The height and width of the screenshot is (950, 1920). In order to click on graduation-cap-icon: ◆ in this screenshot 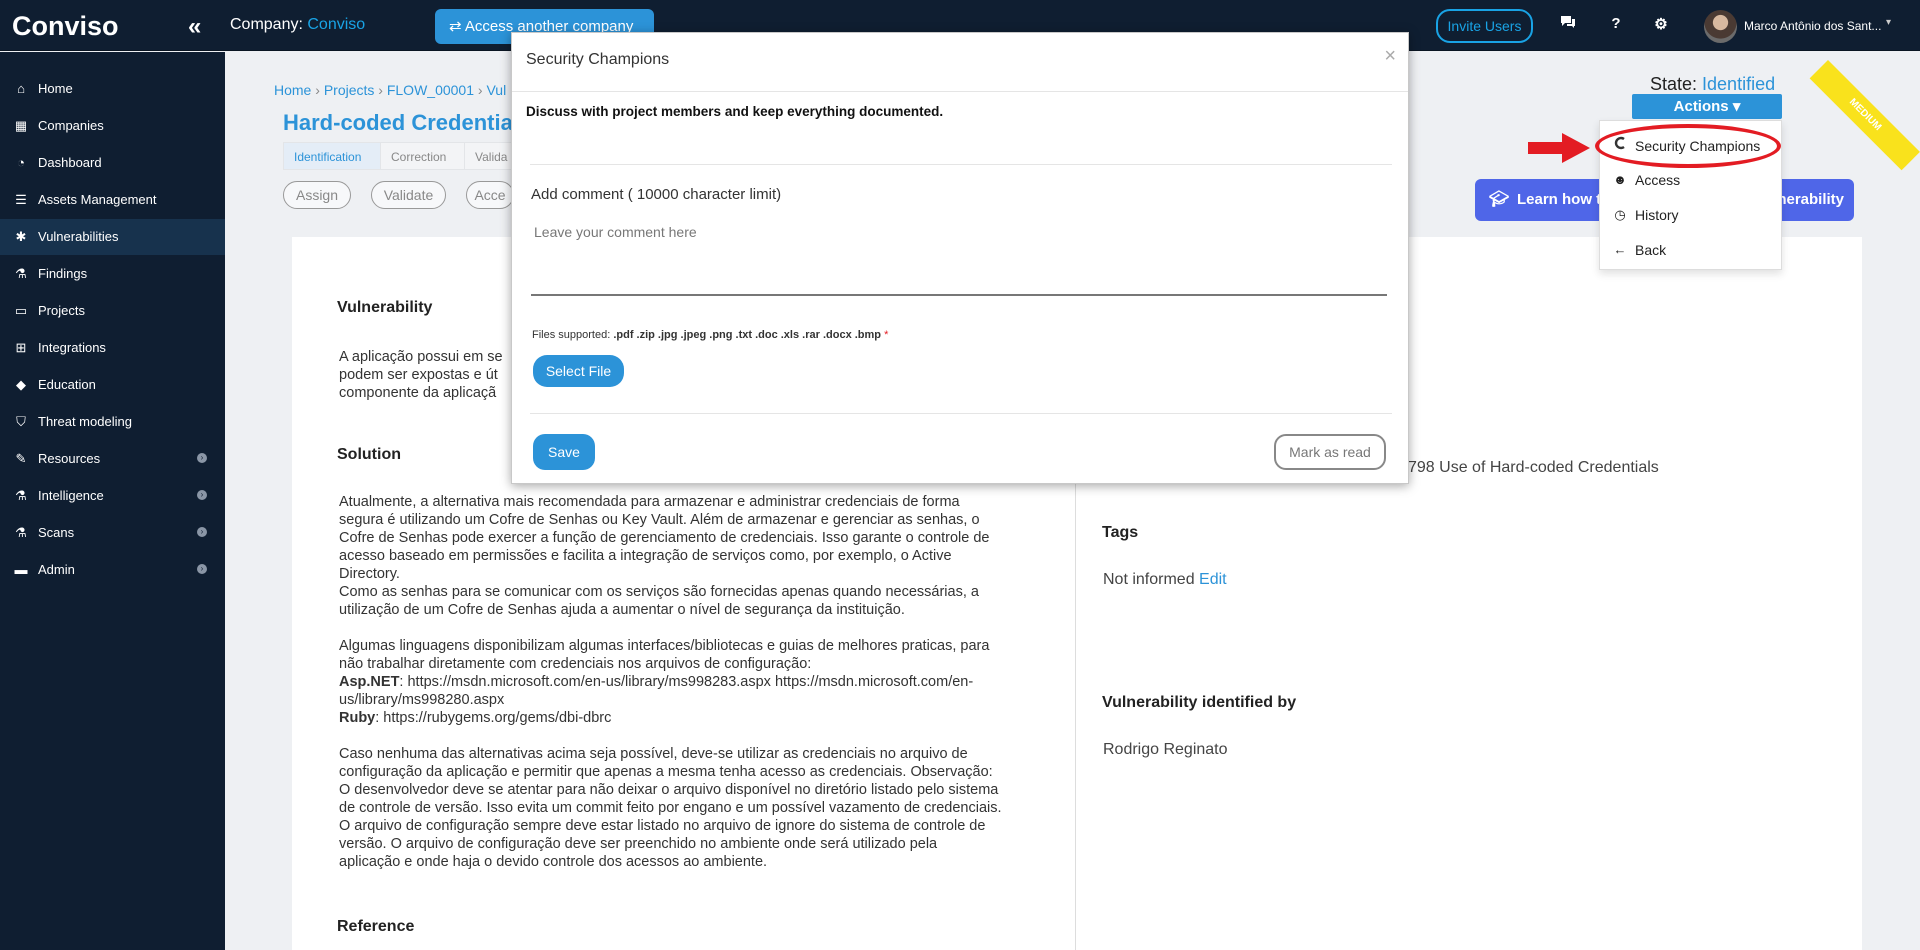, I will do `click(21, 384)`.